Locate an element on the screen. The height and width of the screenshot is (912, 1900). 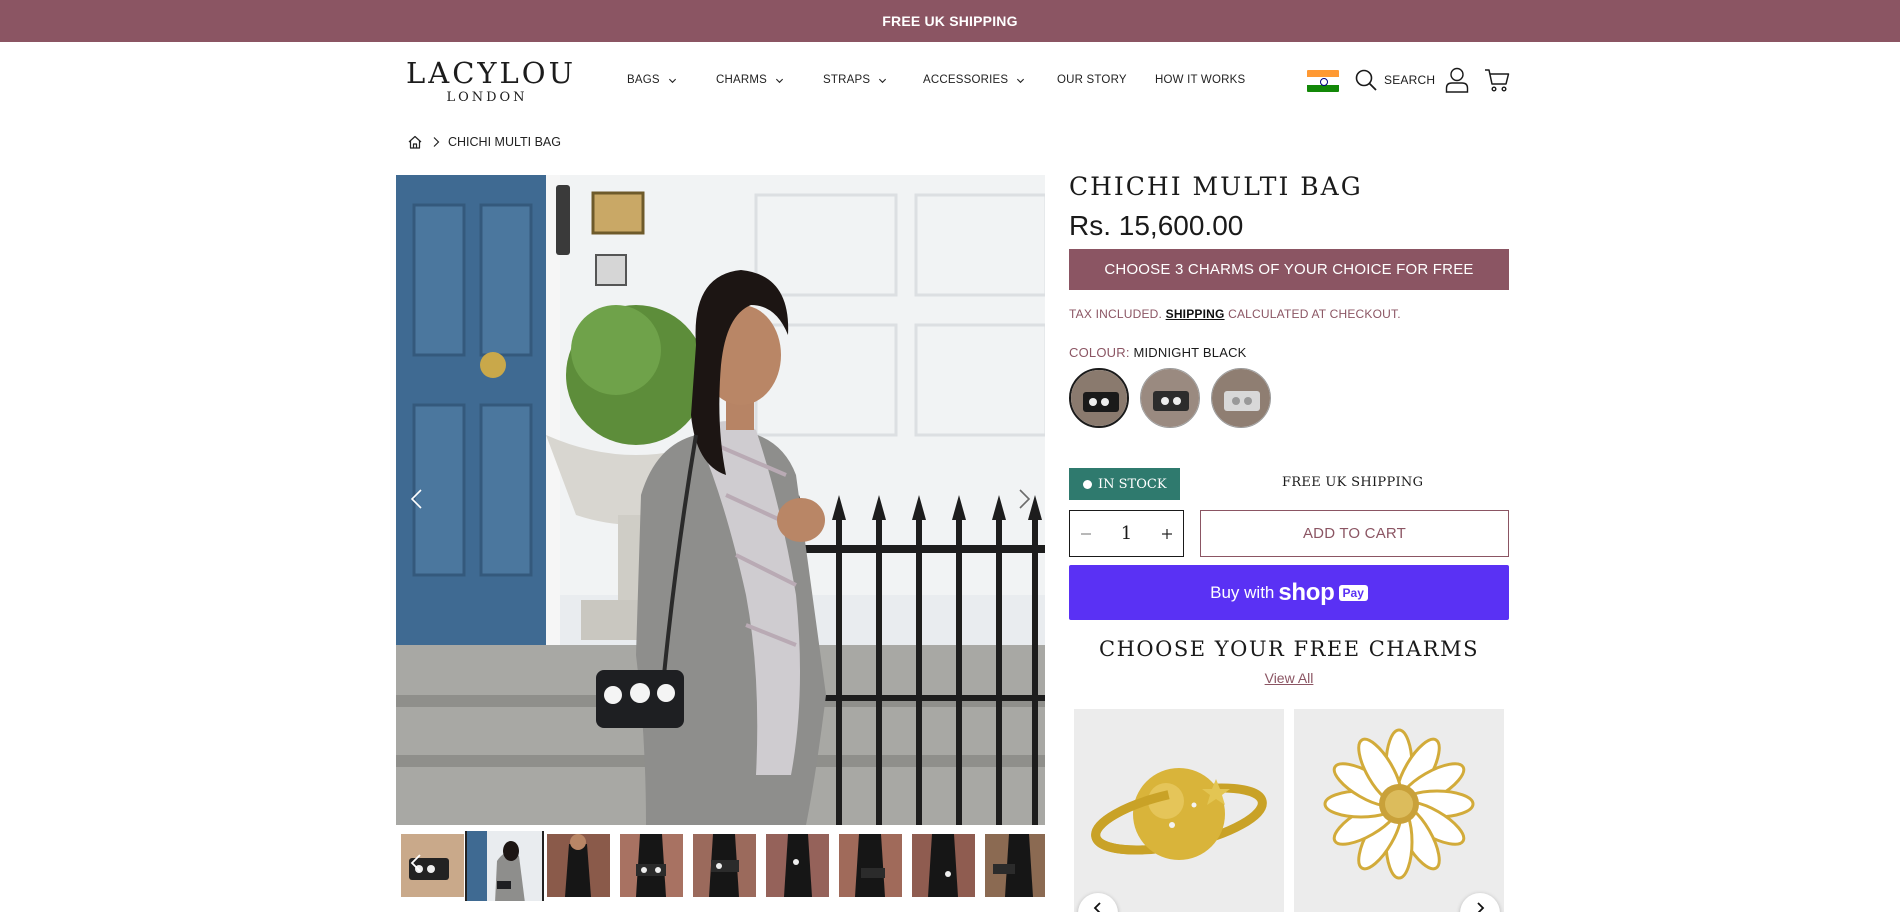
search-button: SEARCH is located at coordinates (1394, 80).